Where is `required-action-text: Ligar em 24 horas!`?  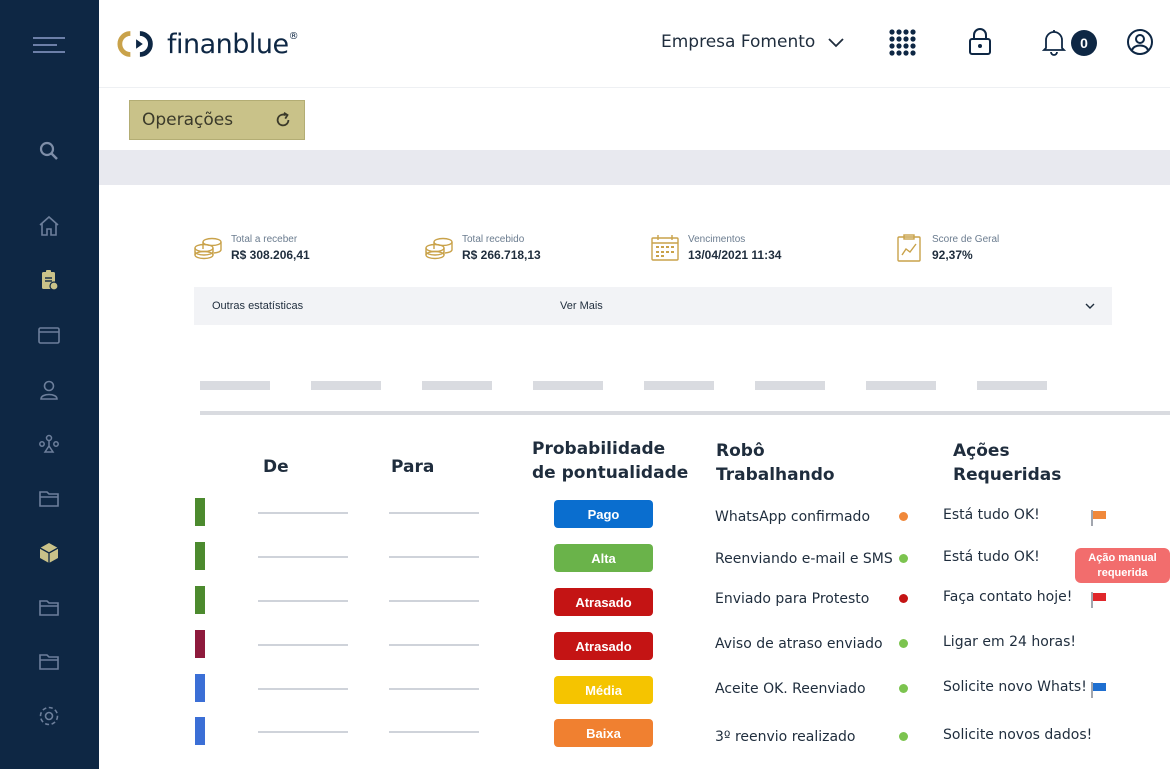
required-action-text: Ligar em 24 horas! is located at coordinates (1010, 642).